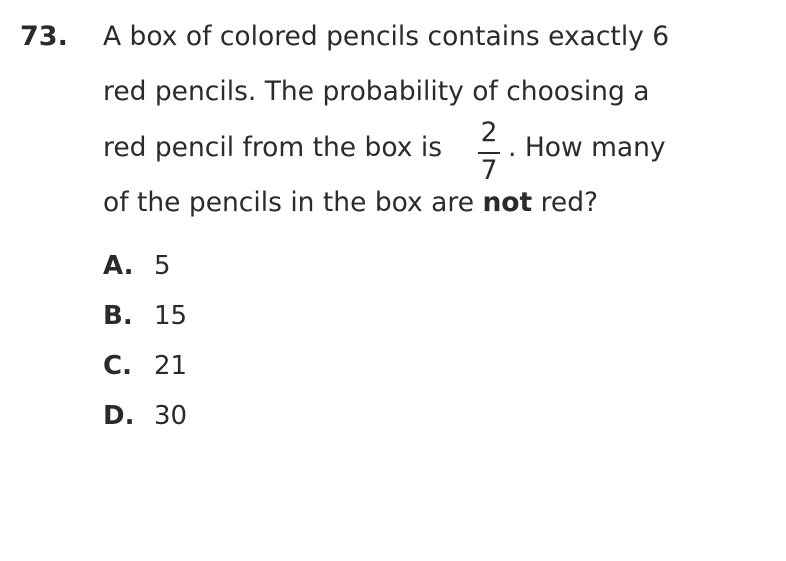 The height and width of the screenshot is (561, 786). What do you see at coordinates (489, 132) in the screenshot?
I see `fraction-numerator: 2` at bounding box center [489, 132].